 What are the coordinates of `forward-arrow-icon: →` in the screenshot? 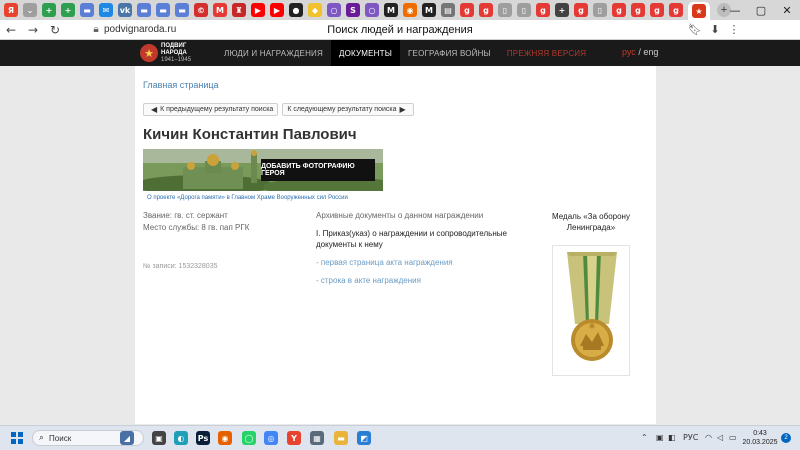 It's located at (33, 30).